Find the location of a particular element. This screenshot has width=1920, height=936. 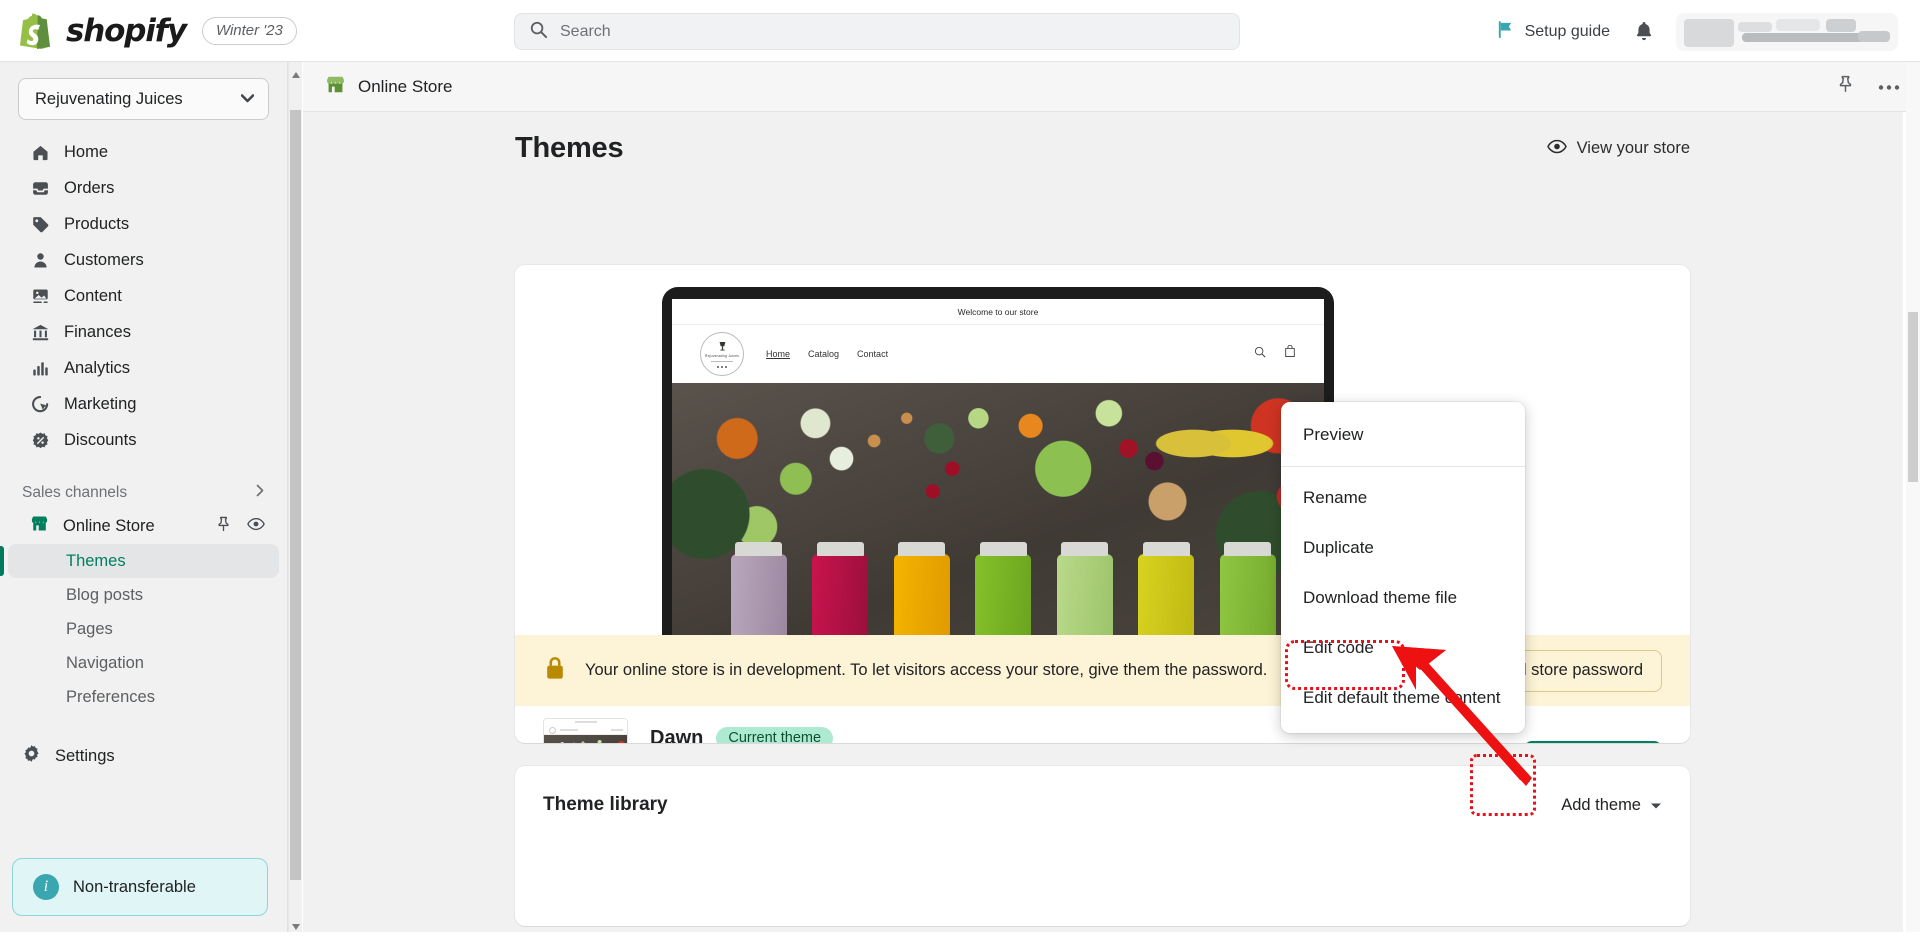

customize-button: Customize is located at coordinates (1593, 742).